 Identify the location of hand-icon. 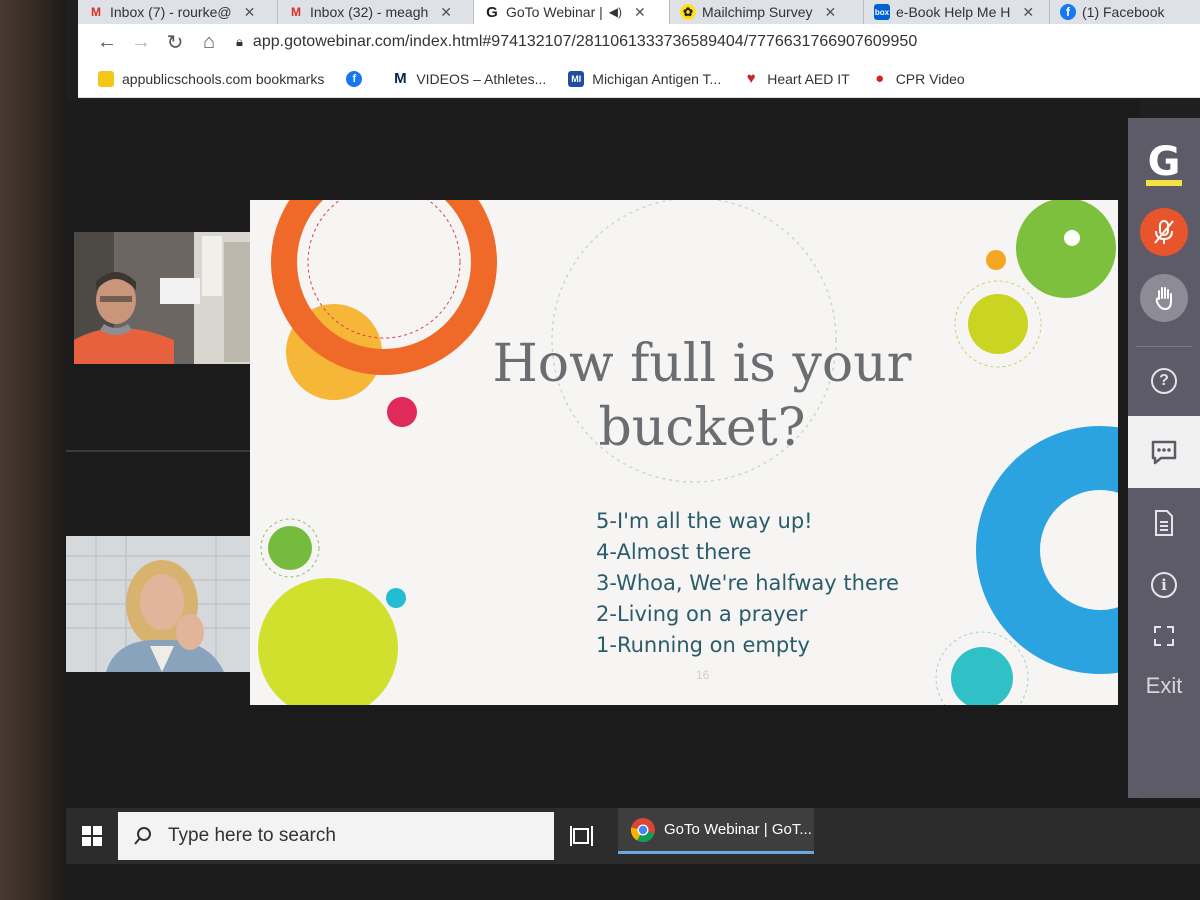
(1164, 298).